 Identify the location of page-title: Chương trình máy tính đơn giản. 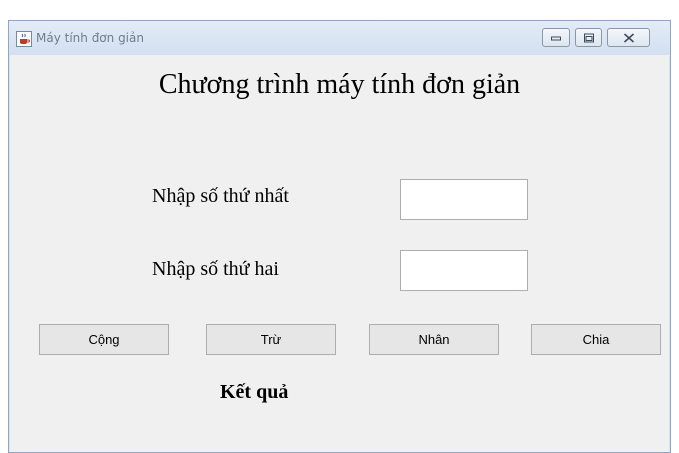
(339, 84).